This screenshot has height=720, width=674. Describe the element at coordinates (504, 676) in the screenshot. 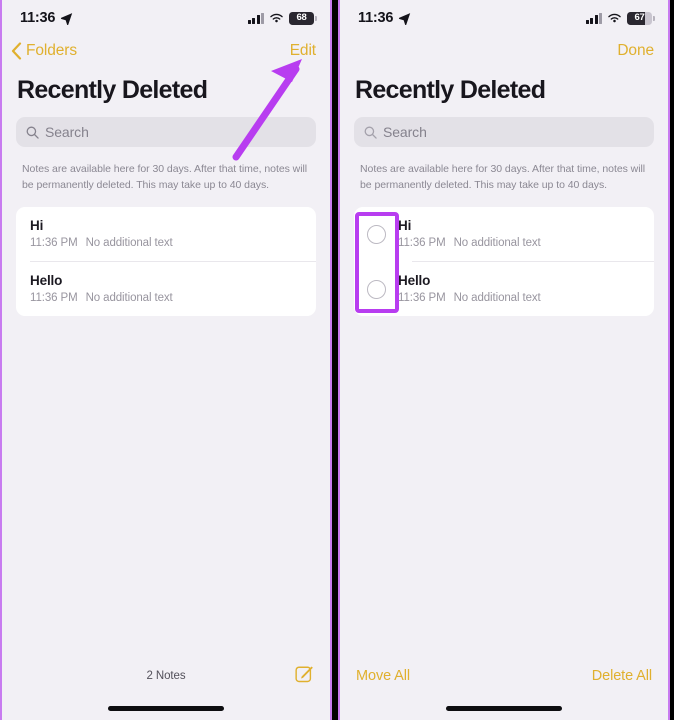

I see `bottom-toolbar: Move All Delete All` at that location.